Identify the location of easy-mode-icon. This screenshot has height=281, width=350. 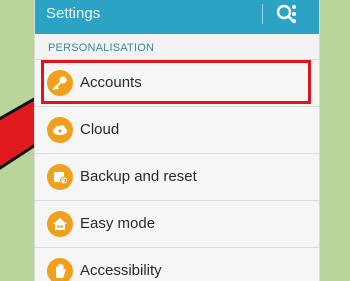
(60, 224).